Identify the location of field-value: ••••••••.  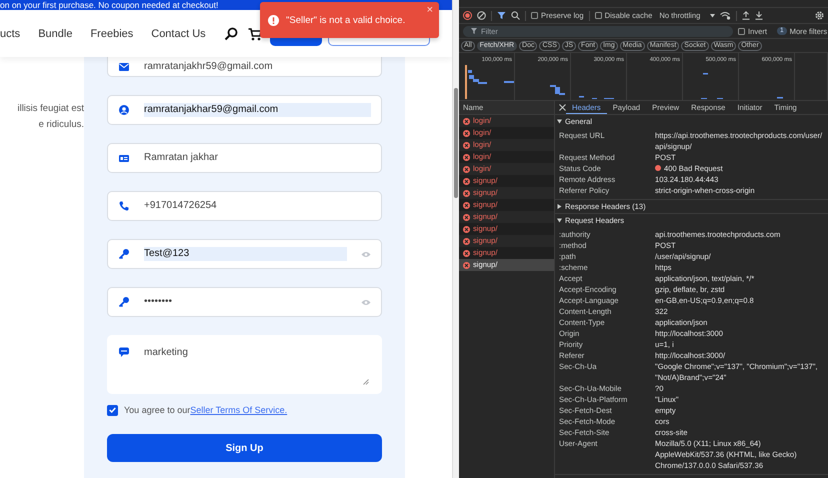
(158, 301).